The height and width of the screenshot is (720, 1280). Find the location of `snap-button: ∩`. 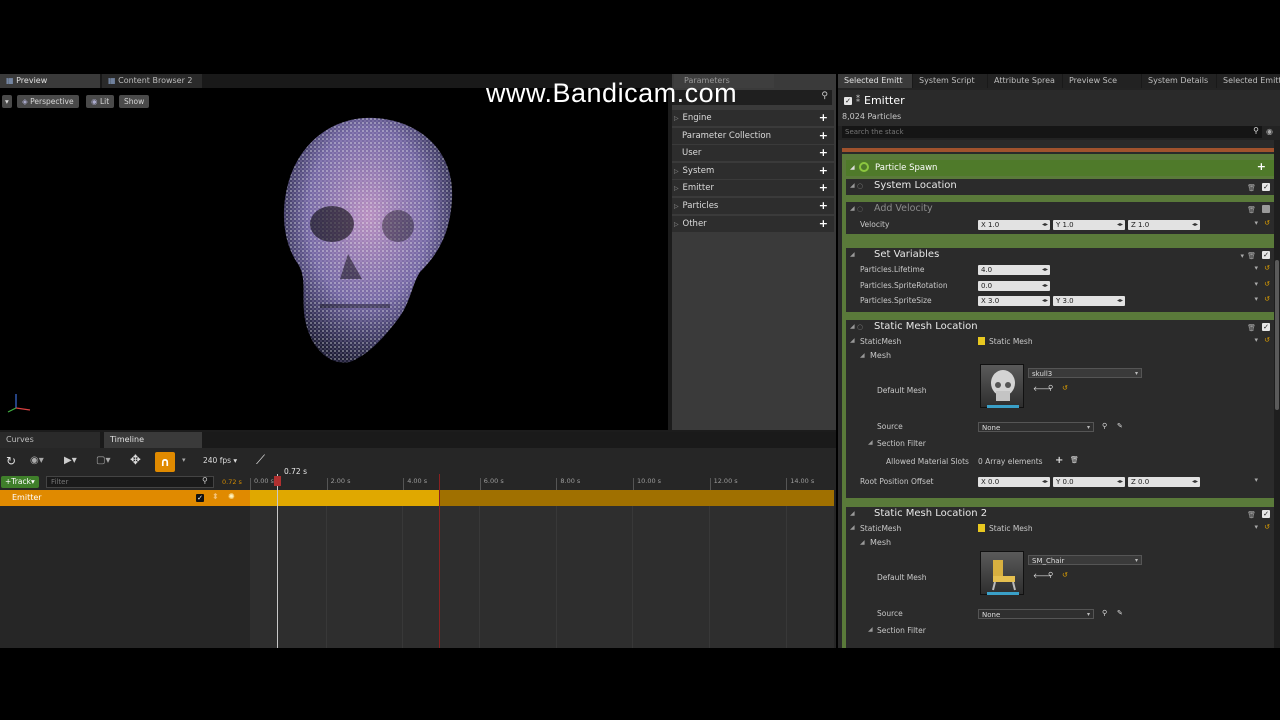

snap-button: ∩ is located at coordinates (165, 462).